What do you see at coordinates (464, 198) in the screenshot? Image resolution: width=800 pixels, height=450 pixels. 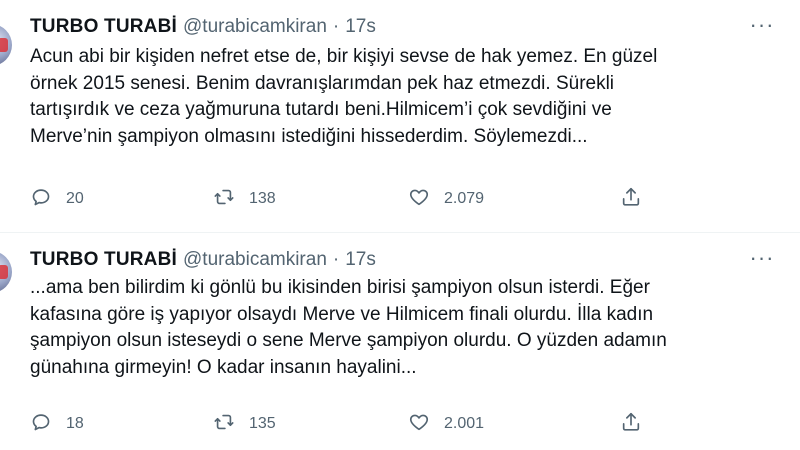 I see `like-count: 2.079` at bounding box center [464, 198].